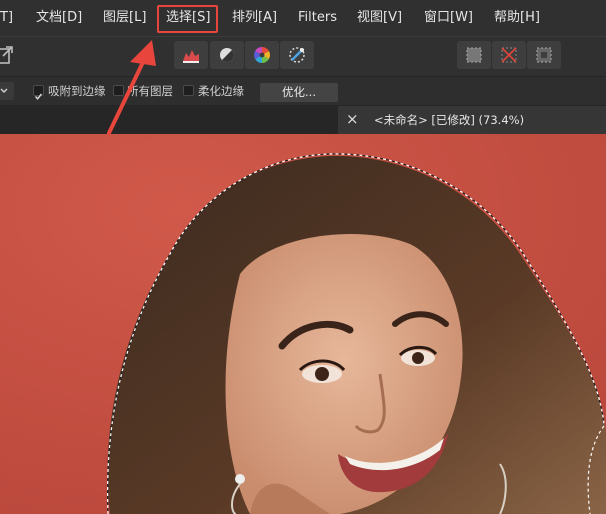 Image resolution: width=606 pixels, height=514 pixels. What do you see at coordinates (449, 120) in the screenshot?
I see `document-tab-title: <未命名> [已修改] (73.4%)` at bounding box center [449, 120].